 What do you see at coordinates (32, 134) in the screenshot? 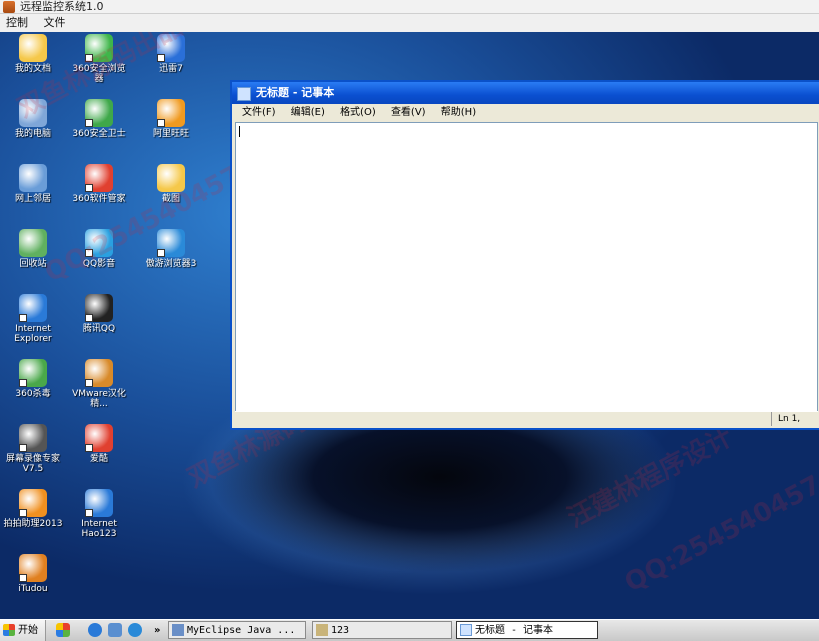
I see `desktop-icon-label: 我的电脑` at bounding box center [32, 134].